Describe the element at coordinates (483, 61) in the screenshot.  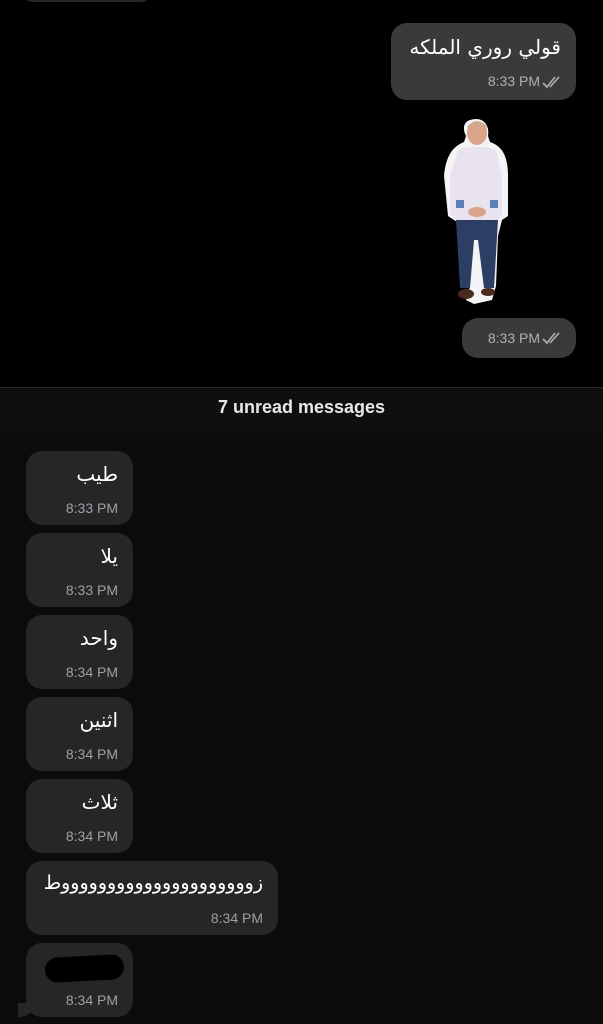
I see `outgoing-message-bubble: قولي روري الملكه 8:33 PM` at that location.